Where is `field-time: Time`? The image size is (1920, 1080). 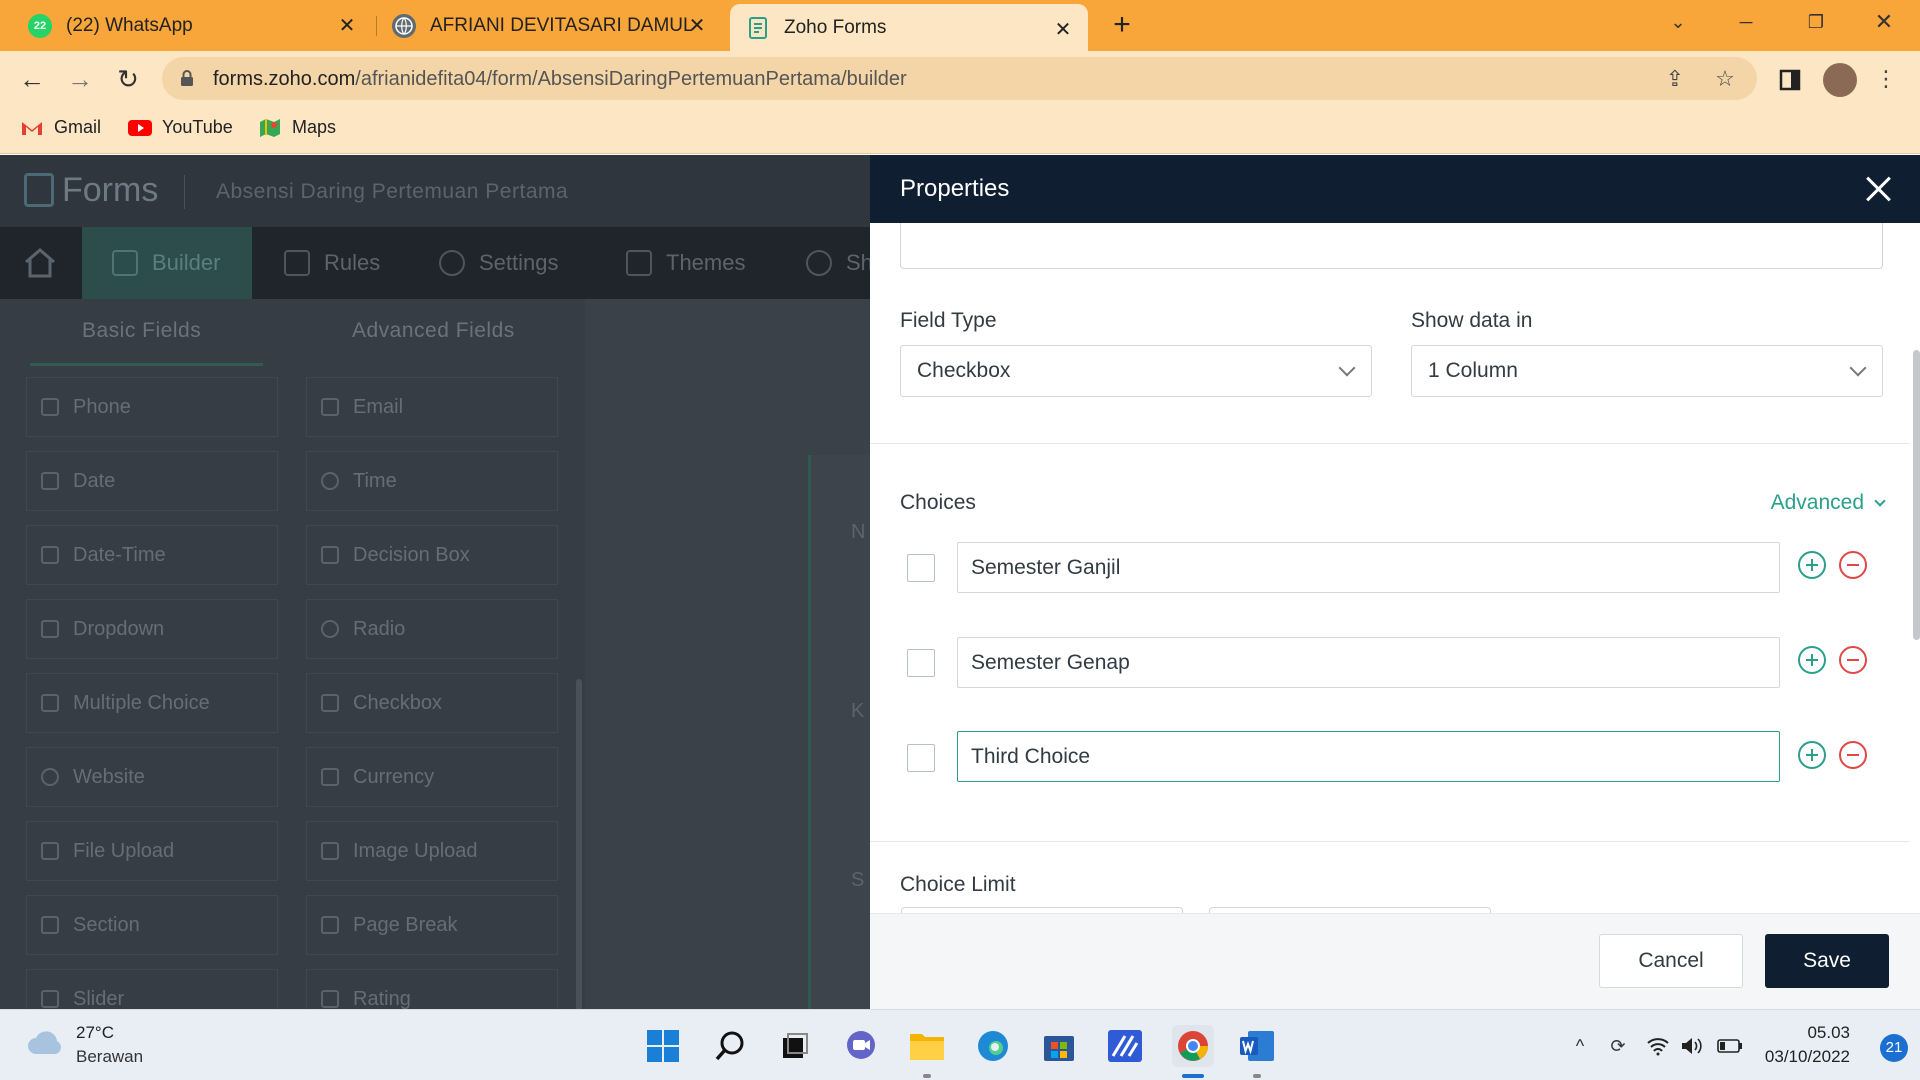
field-time: Time is located at coordinates (432, 481).